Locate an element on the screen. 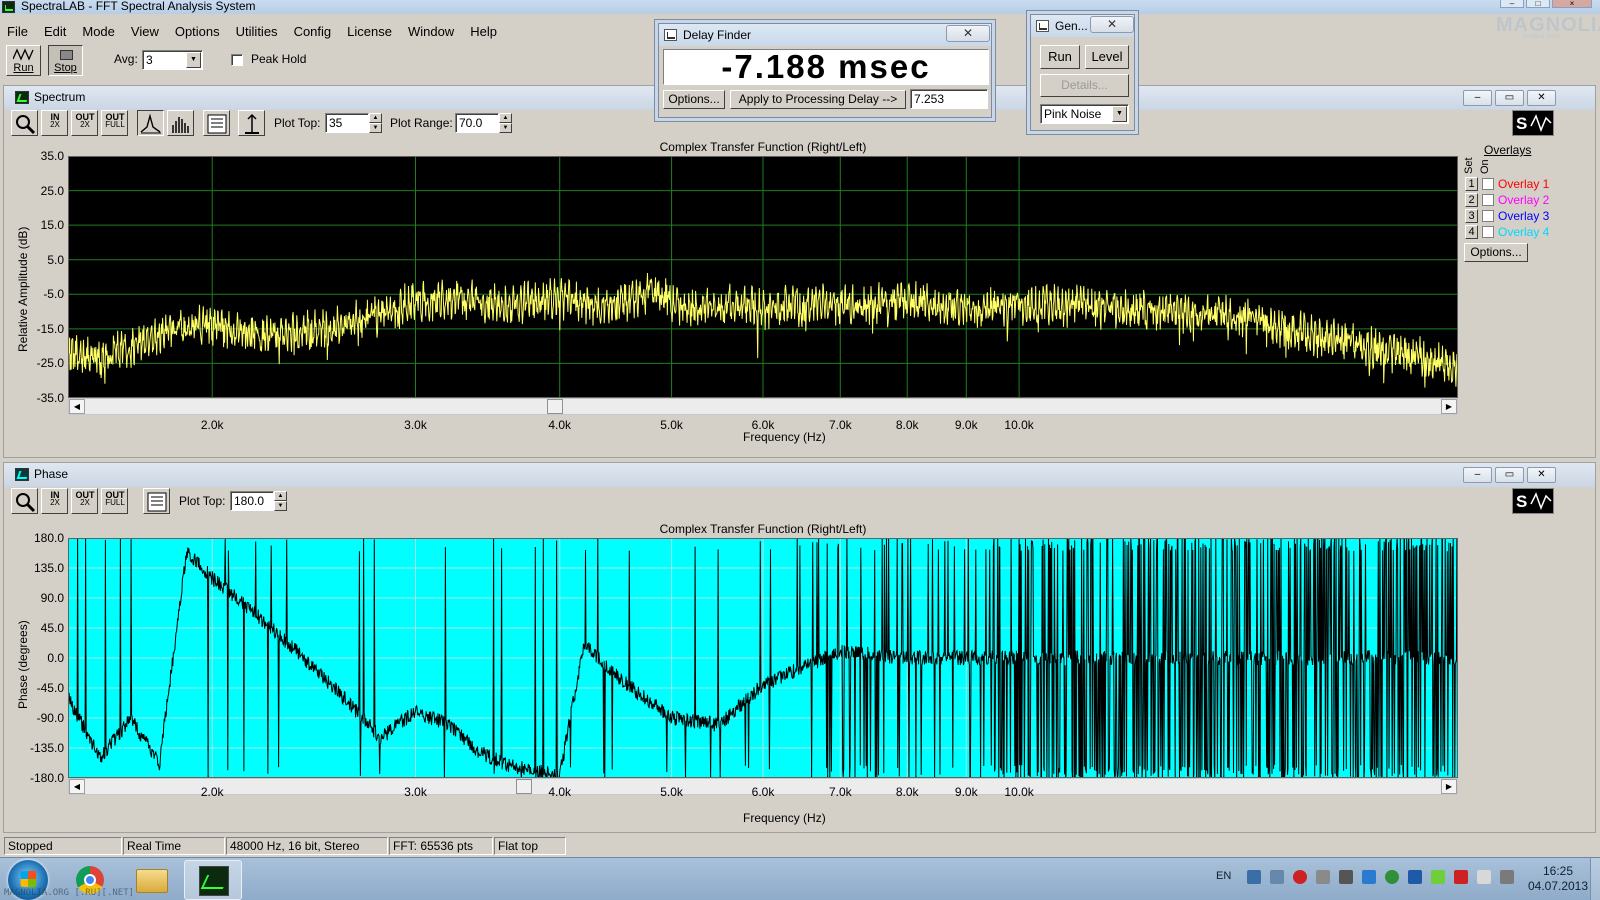 The width and height of the screenshot is (1600, 900). avg-select: 3 ▼ is located at coordinates (172, 60).